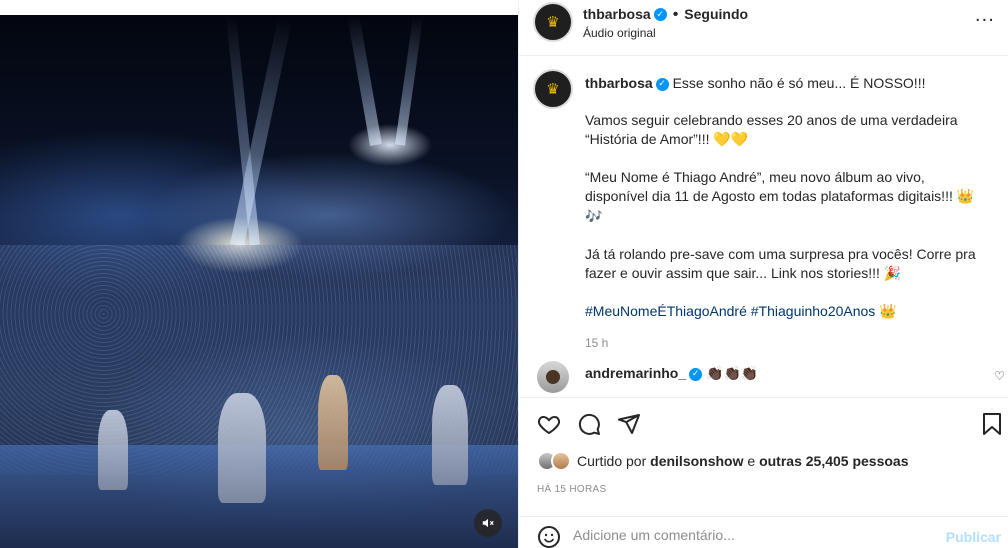 Image resolution: width=1008 pixels, height=548 pixels. Describe the element at coordinates (561, 461) in the screenshot. I see `liker-avatar` at that location.